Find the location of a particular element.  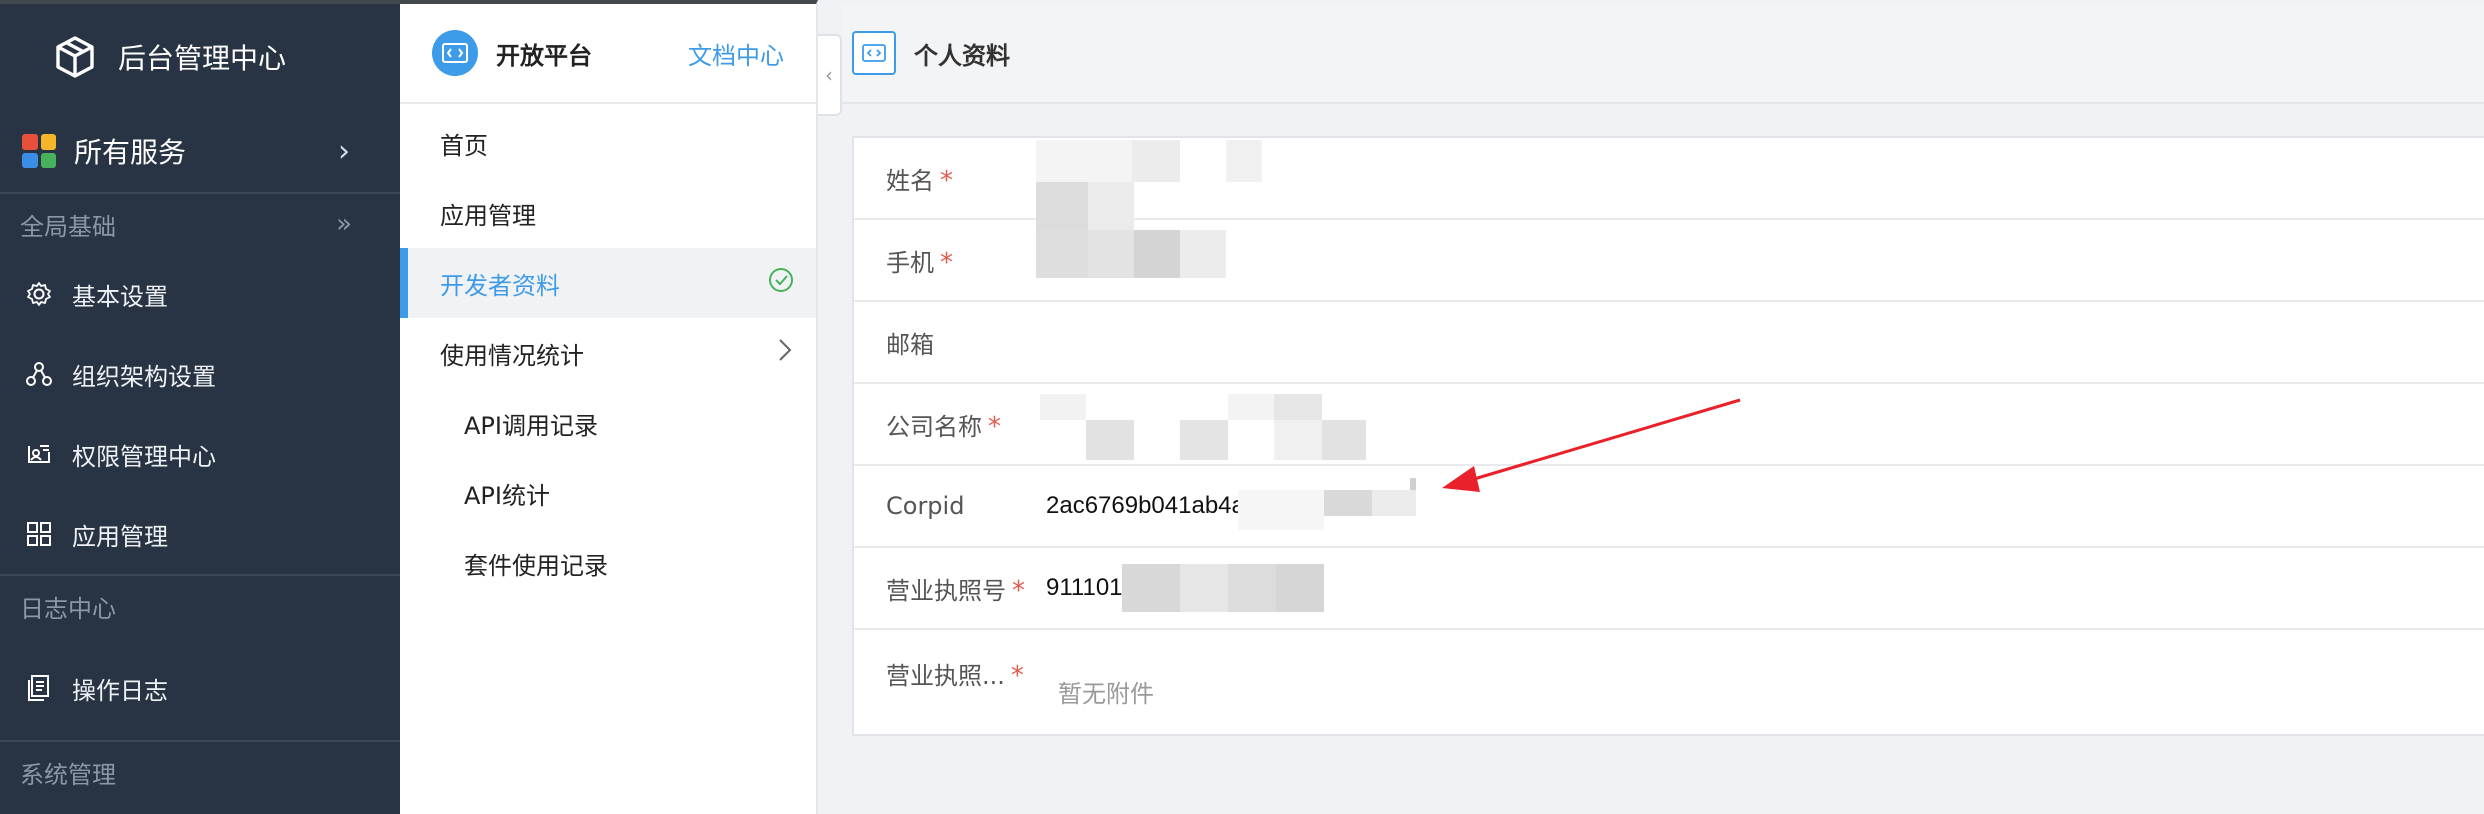

apps-grid-icon is located at coordinates (39, 151).